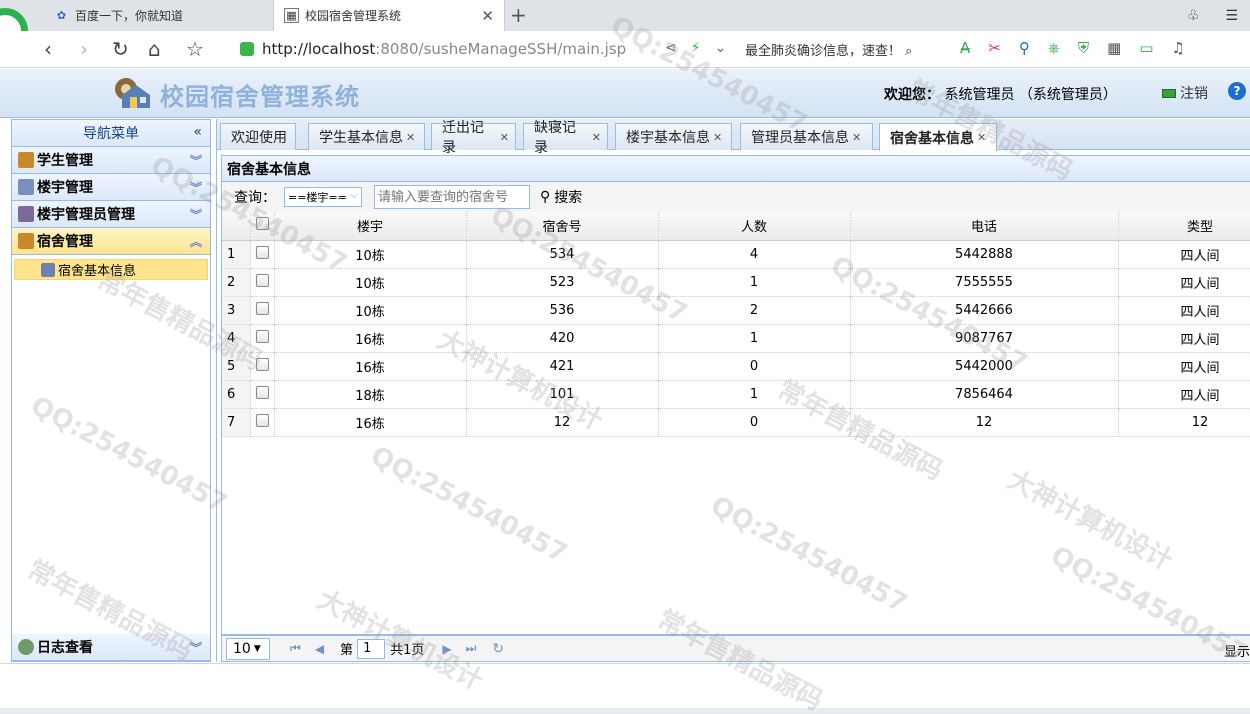 This screenshot has width=1250, height=714. I want to click on column-header: 类型, so click(1184, 226).